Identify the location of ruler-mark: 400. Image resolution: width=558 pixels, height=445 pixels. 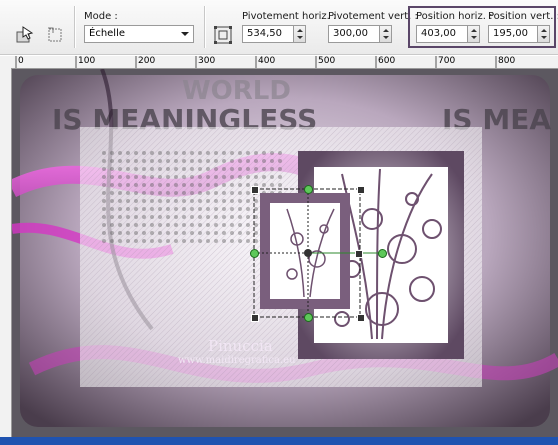
(267, 61).